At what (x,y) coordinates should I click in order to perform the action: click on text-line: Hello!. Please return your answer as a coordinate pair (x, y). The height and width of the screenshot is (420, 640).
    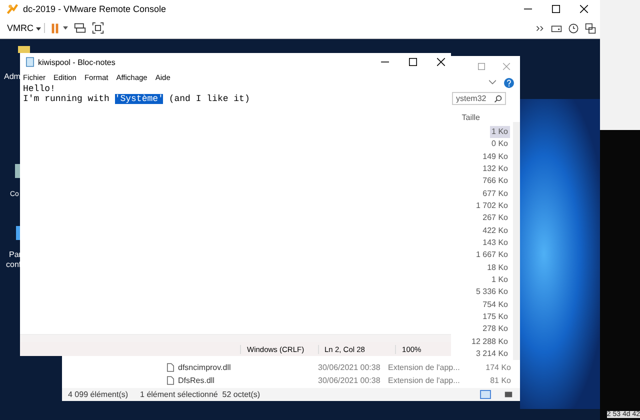
    Looking at the image, I should click on (39, 89).